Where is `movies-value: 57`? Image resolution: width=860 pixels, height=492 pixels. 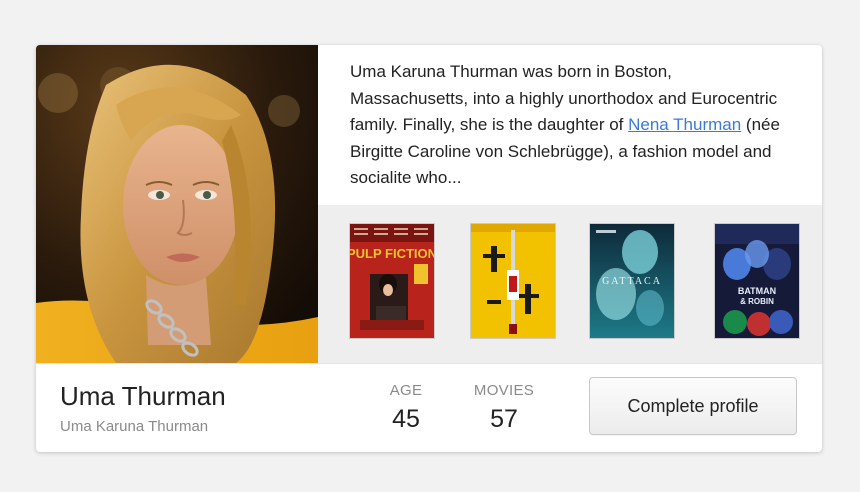 movies-value: 57 is located at coordinates (504, 419).